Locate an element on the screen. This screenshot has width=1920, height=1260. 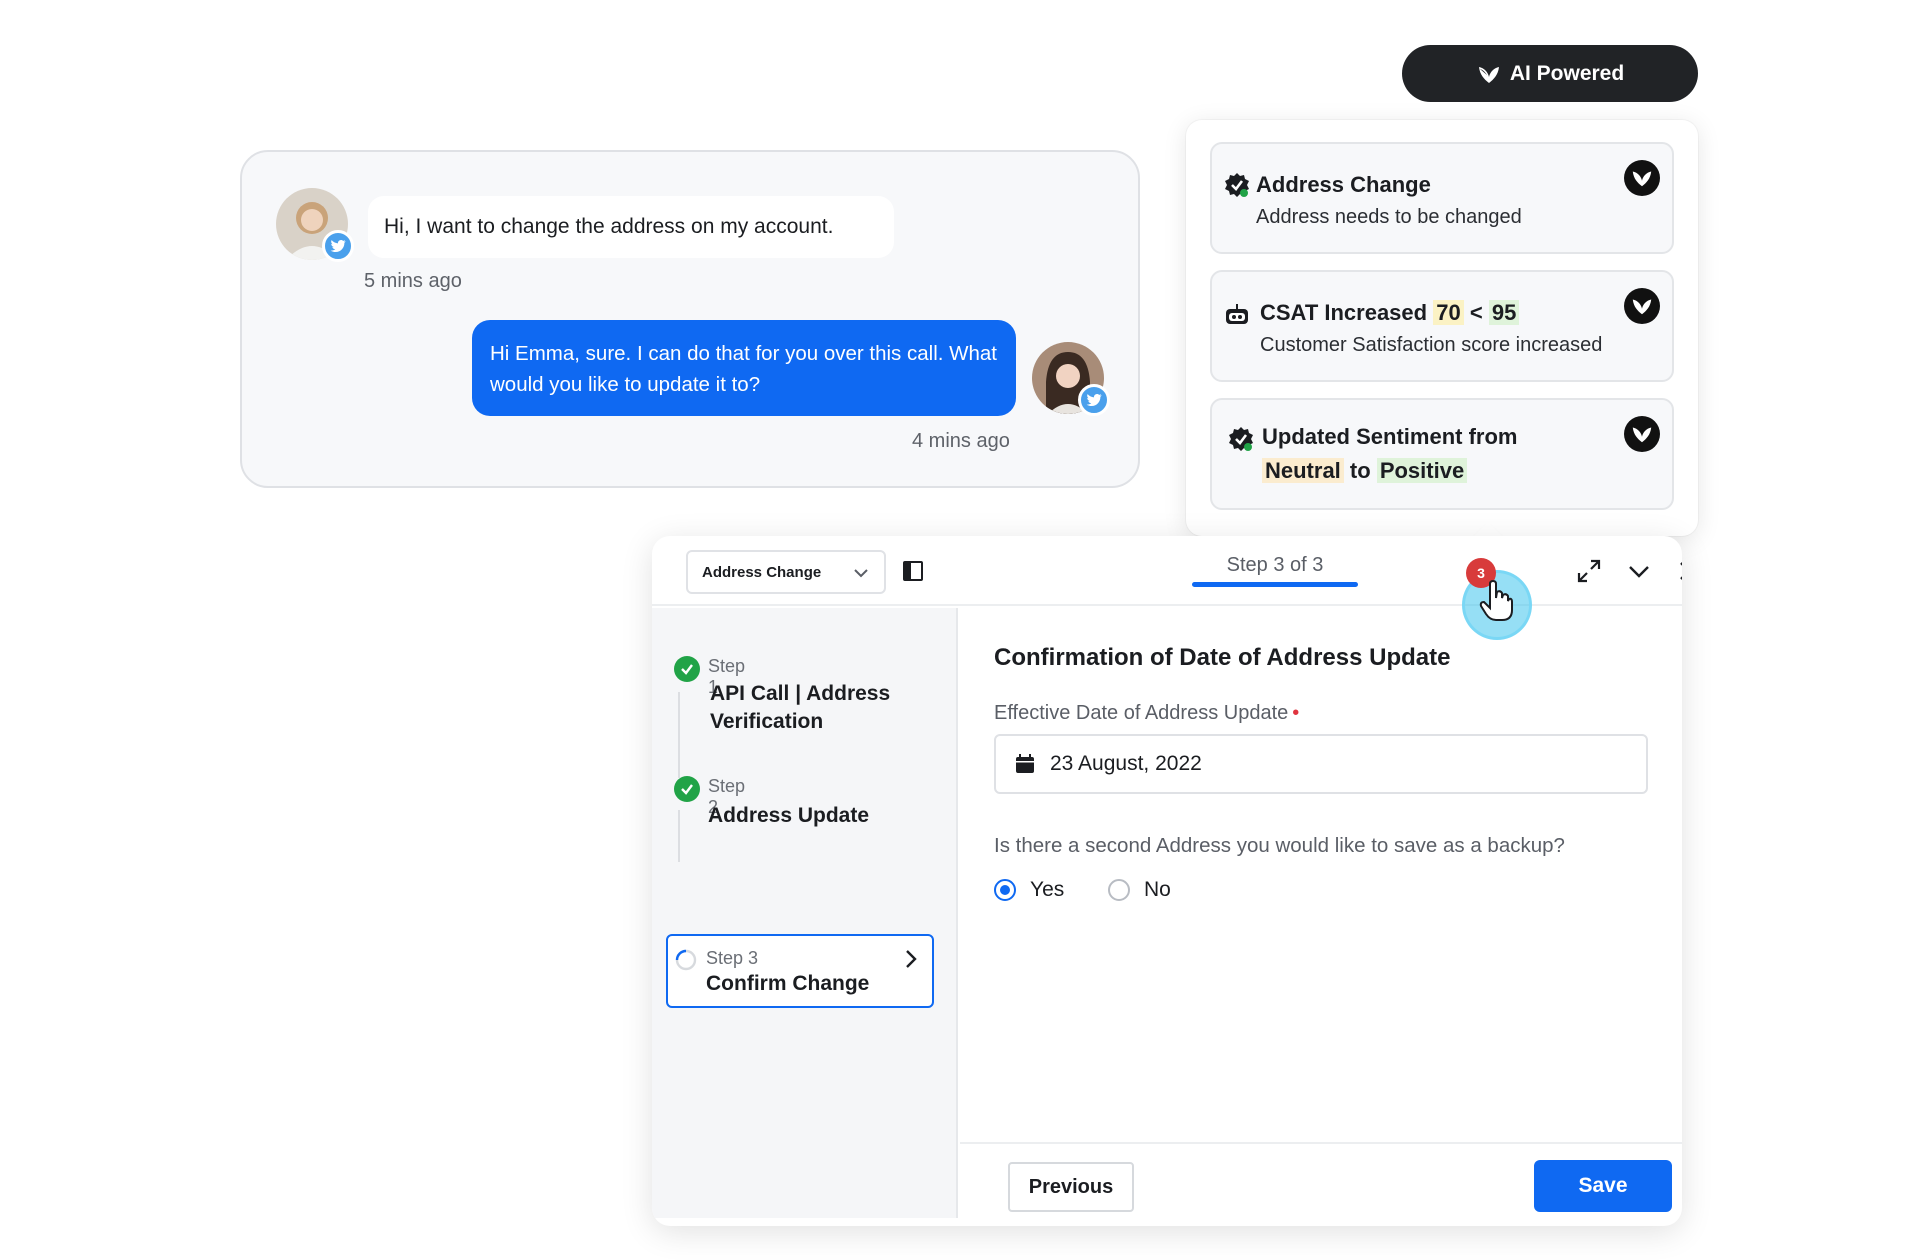
sentiment-joiner: to is located at coordinates (1360, 470).